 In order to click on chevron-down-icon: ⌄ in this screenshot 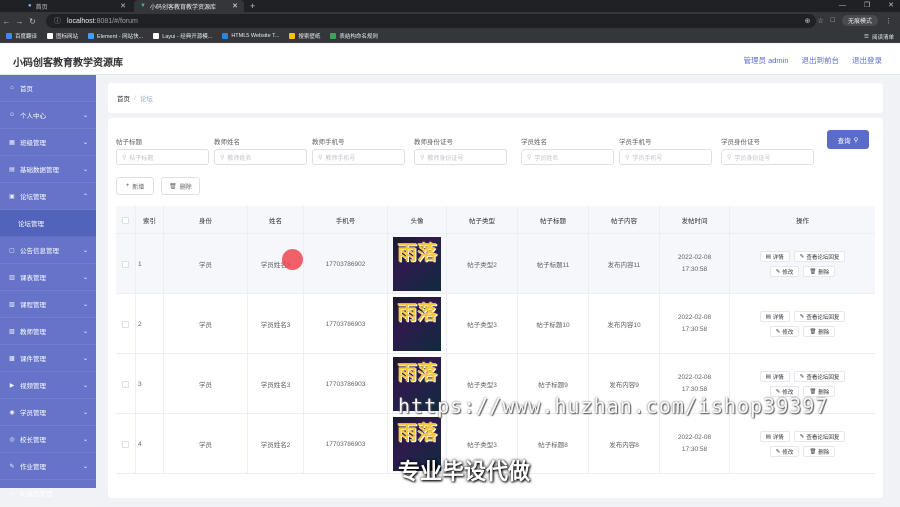, I will do `click(85, 169)`.